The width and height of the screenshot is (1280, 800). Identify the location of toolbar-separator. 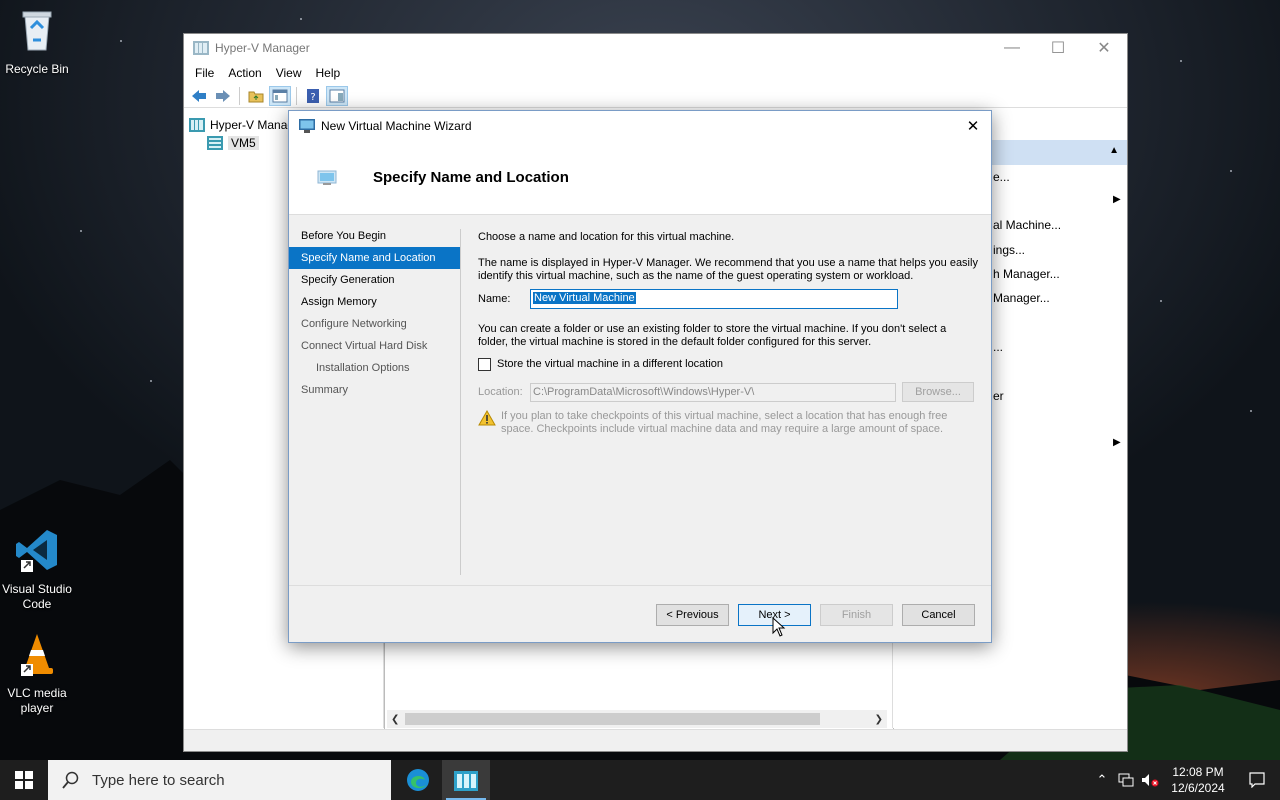
(296, 95).